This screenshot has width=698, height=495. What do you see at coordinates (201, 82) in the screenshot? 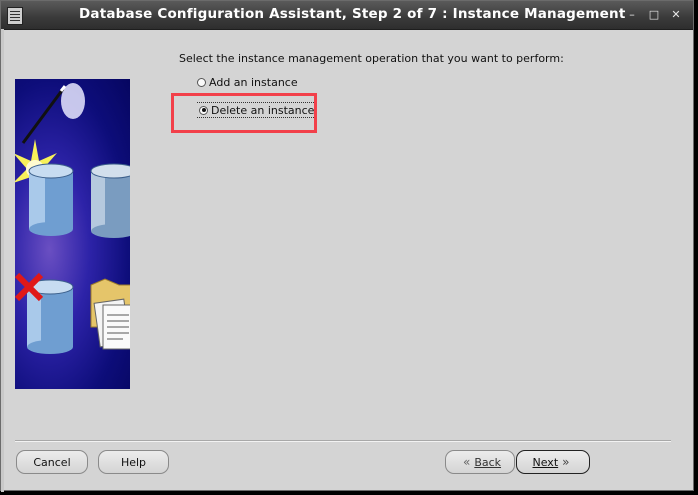
I see `radio-add-instance` at bounding box center [201, 82].